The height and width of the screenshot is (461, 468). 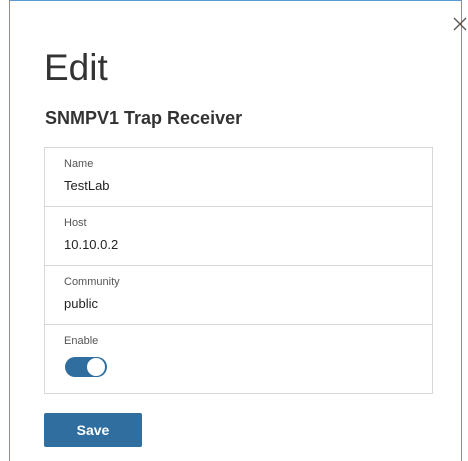 What do you see at coordinates (93, 430) in the screenshot?
I see `save-button: Save` at bounding box center [93, 430].